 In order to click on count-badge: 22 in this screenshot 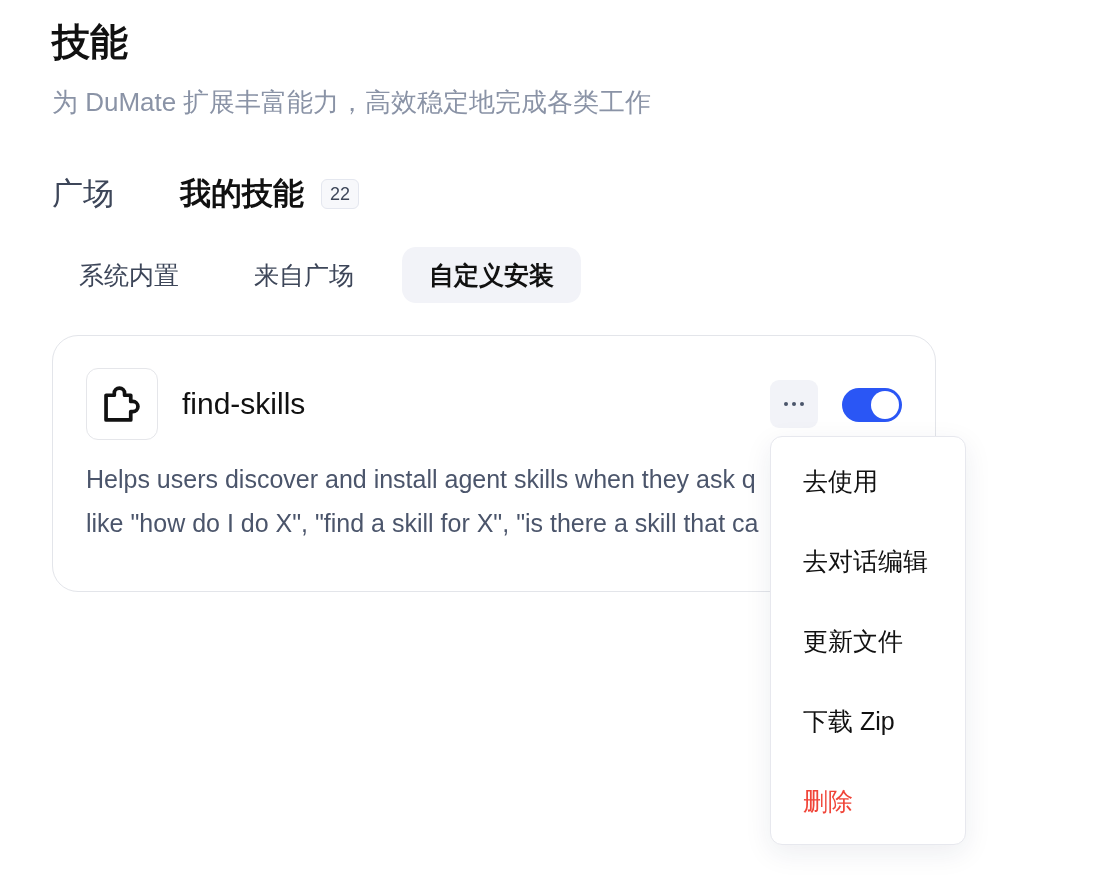, I will do `click(340, 194)`.